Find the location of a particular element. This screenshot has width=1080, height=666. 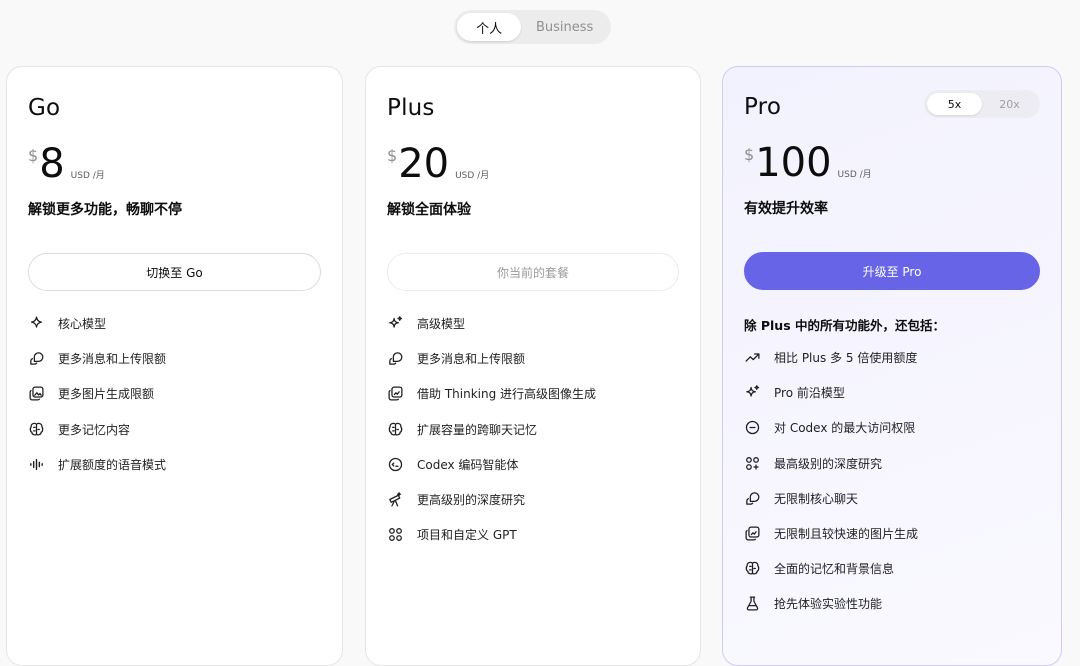

feature-label: 借助 Thinking 进行高级图像生成 is located at coordinates (507, 394).